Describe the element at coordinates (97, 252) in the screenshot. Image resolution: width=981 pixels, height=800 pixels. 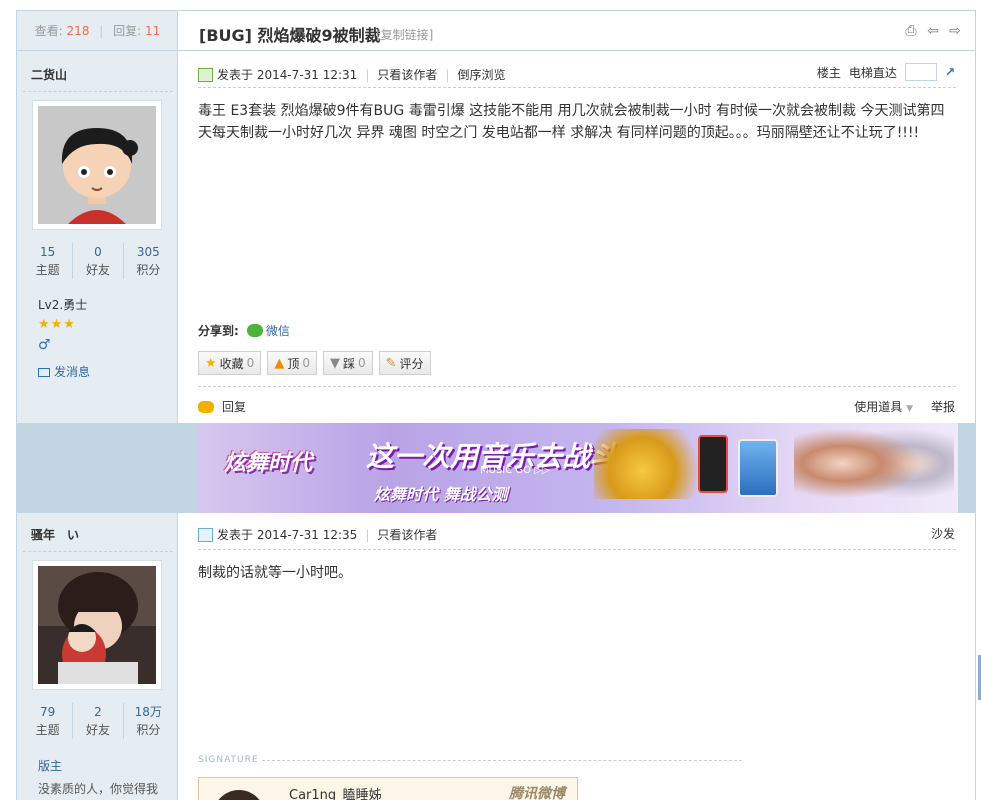
I see `friends-count: 0` at that location.